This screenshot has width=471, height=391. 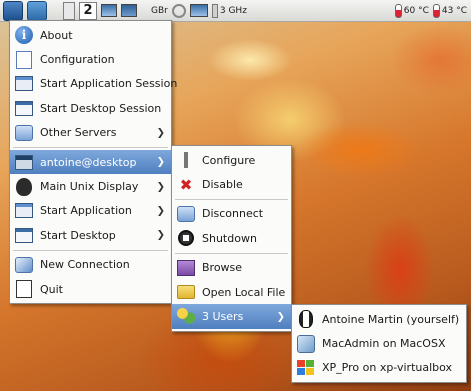 I want to click on network-applet, so click(x=198, y=11).